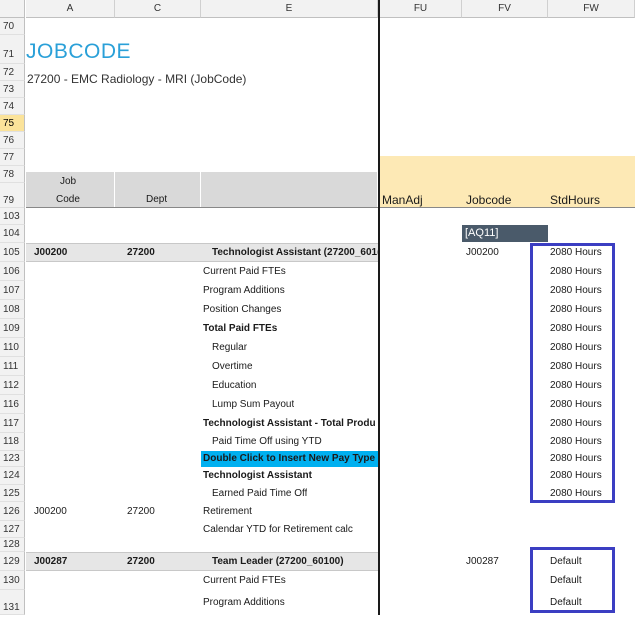  What do you see at coordinates (12, 580) in the screenshot?
I see `row-header: 130` at bounding box center [12, 580].